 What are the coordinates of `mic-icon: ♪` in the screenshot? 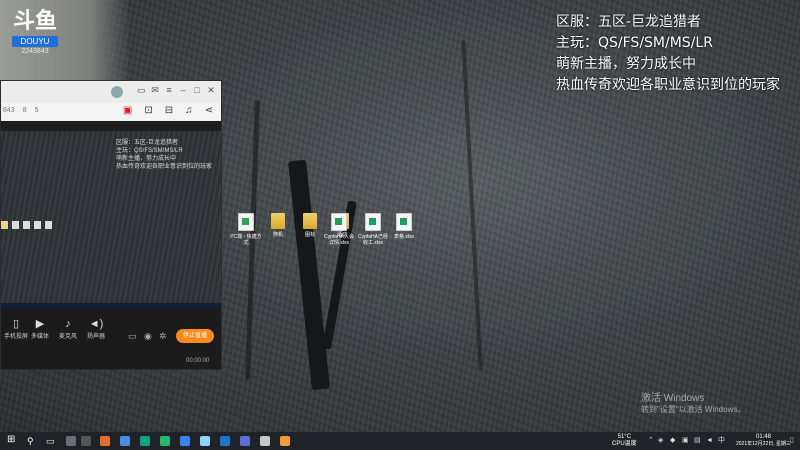 It's located at (68, 324).